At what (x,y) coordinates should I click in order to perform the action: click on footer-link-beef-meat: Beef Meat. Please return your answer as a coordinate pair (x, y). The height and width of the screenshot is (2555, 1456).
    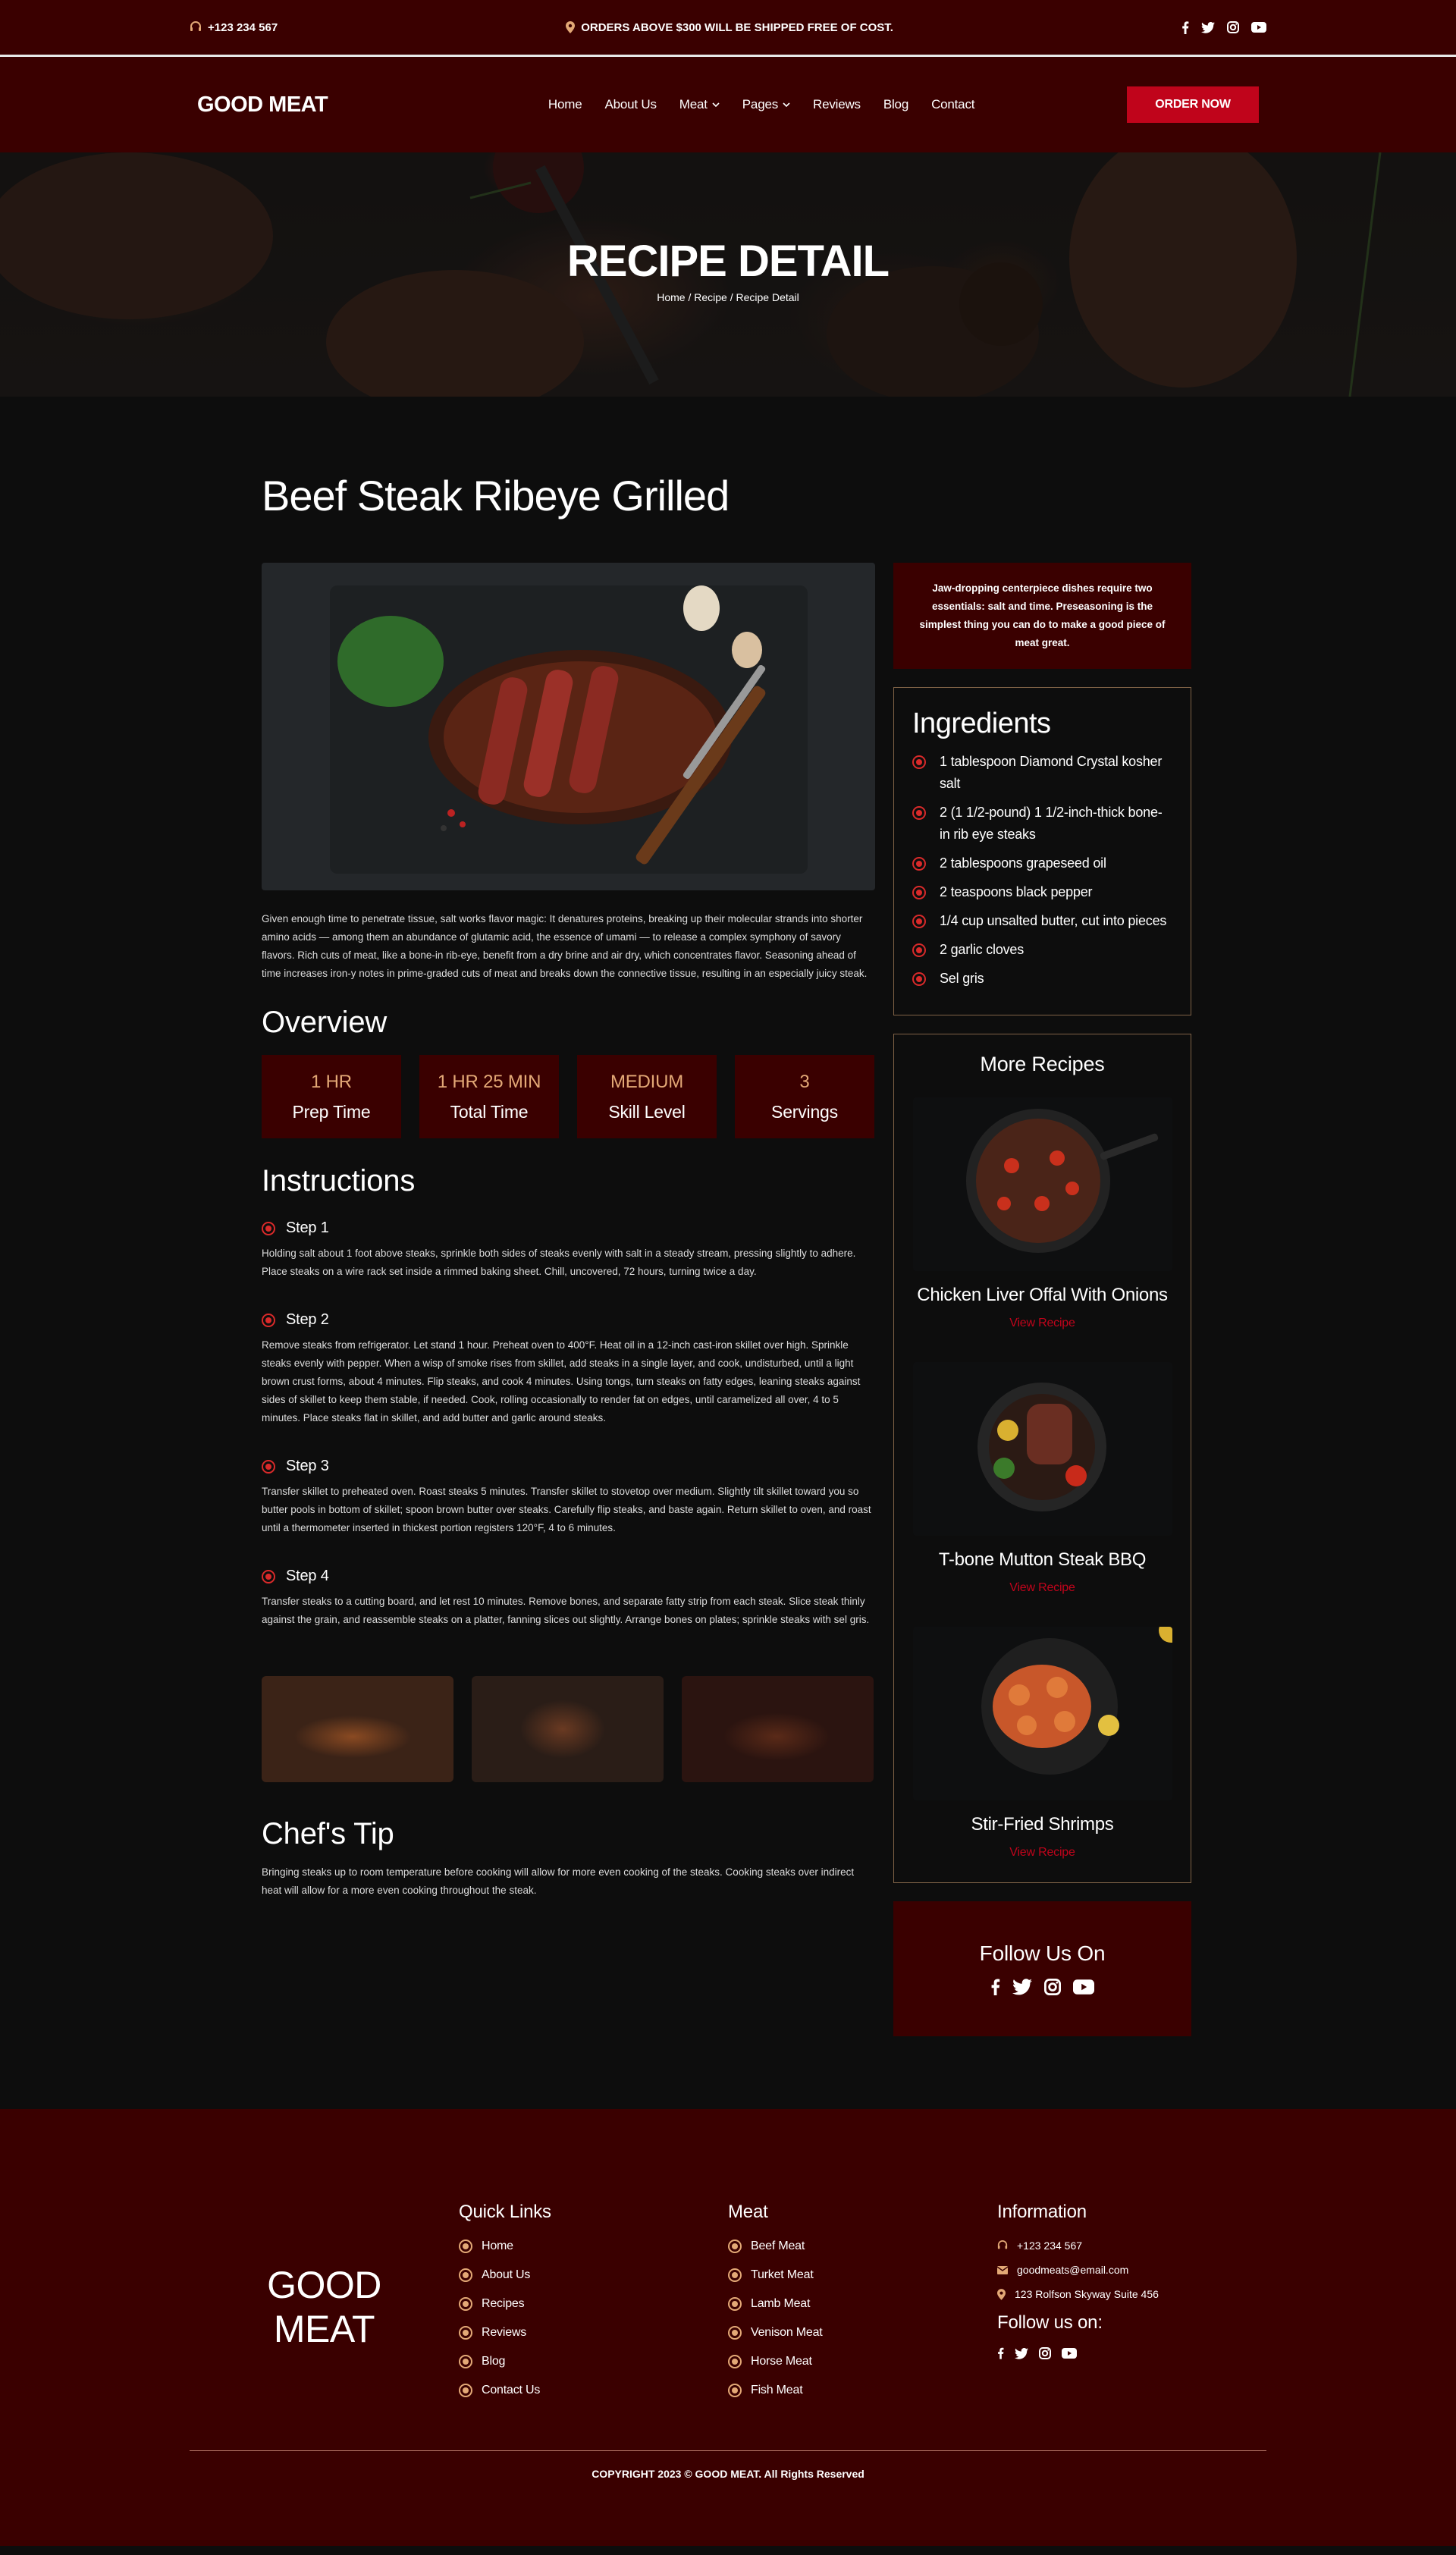
    Looking at the image, I should click on (862, 2246).